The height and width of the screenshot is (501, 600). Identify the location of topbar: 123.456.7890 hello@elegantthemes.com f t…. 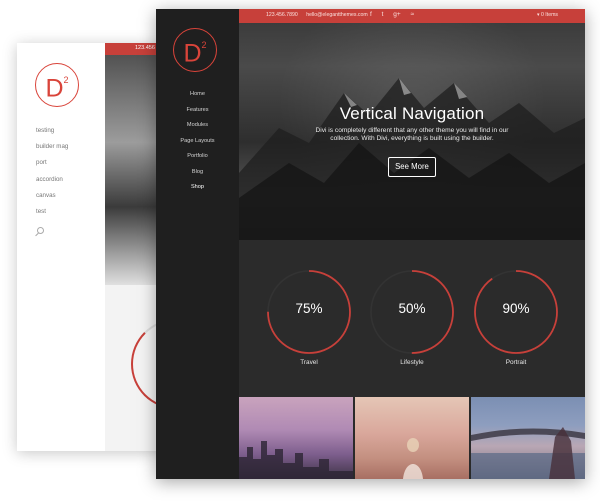
(412, 16).